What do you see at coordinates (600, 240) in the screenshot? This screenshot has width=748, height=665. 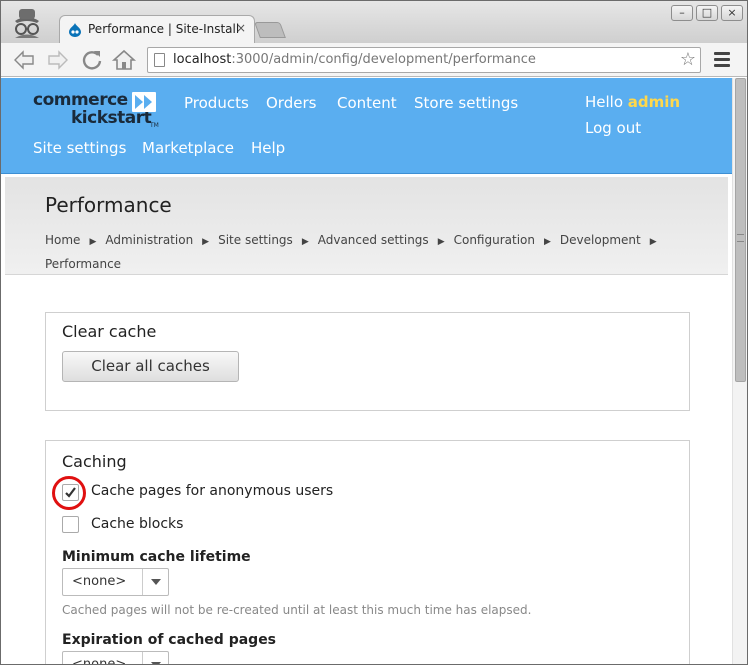 I see `breadcrumb-development: Development` at bounding box center [600, 240].